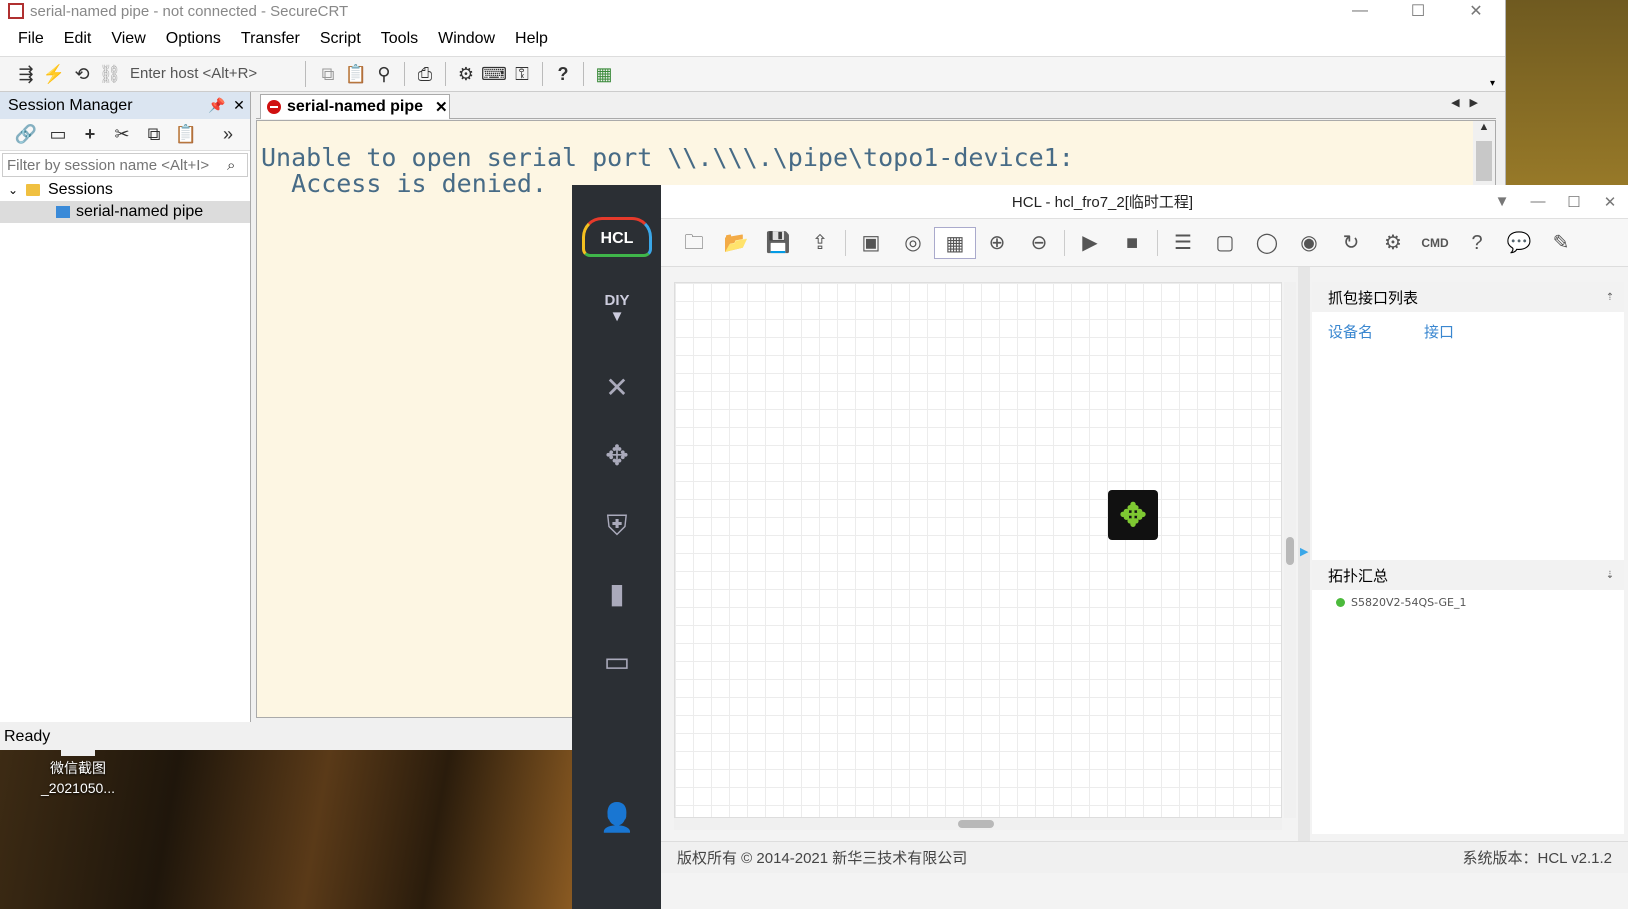  Describe the element at coordinates (17, 190) in the screenshot. I see `chevron-down-icon: ⌄` at that location.